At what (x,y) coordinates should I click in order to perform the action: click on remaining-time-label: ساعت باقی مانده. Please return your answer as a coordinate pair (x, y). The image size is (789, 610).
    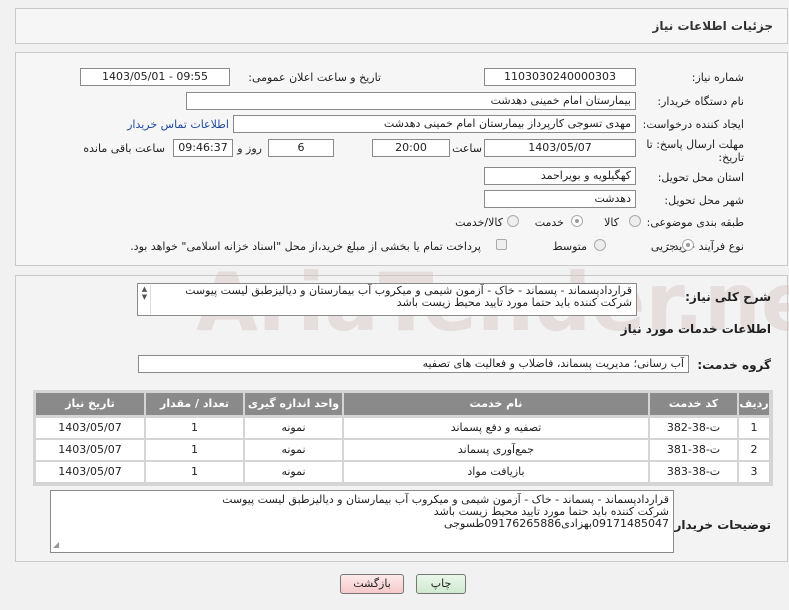
    Looking at the image, I should click on (124, 148).